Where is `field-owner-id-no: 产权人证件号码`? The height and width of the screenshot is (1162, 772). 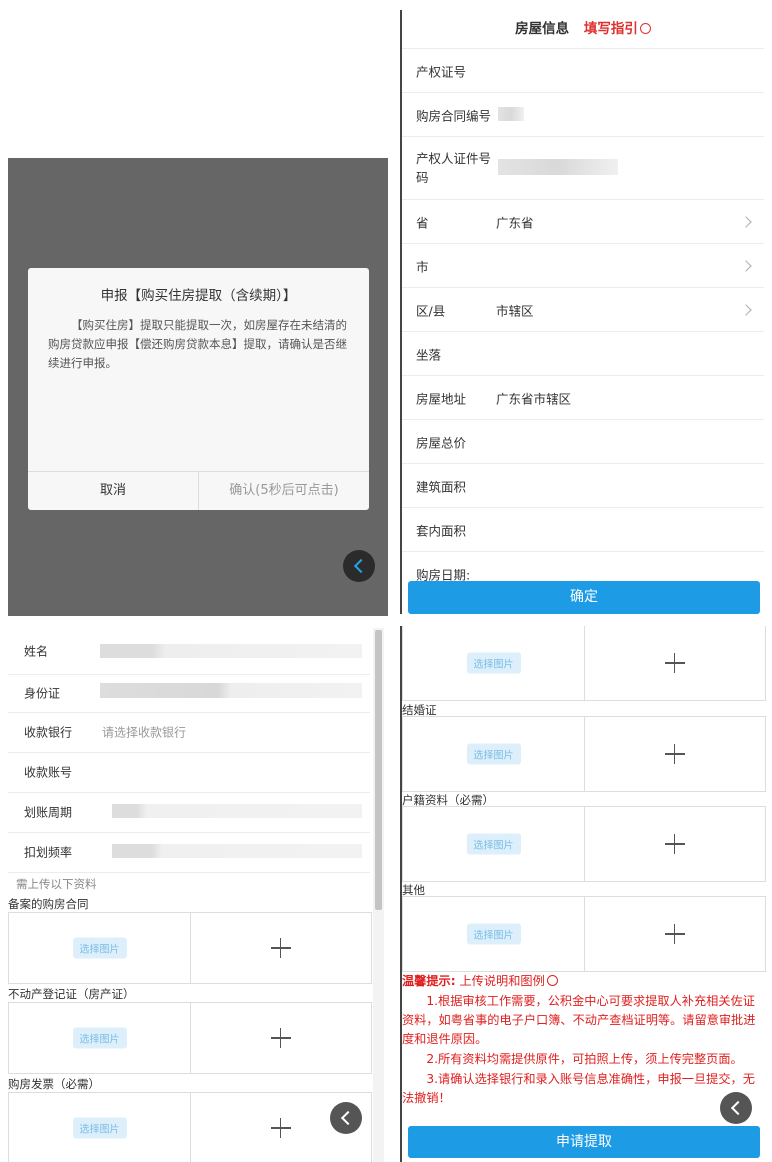
field-owner-id-no: 产权人证件号码 is located at coordinates (583, 168).